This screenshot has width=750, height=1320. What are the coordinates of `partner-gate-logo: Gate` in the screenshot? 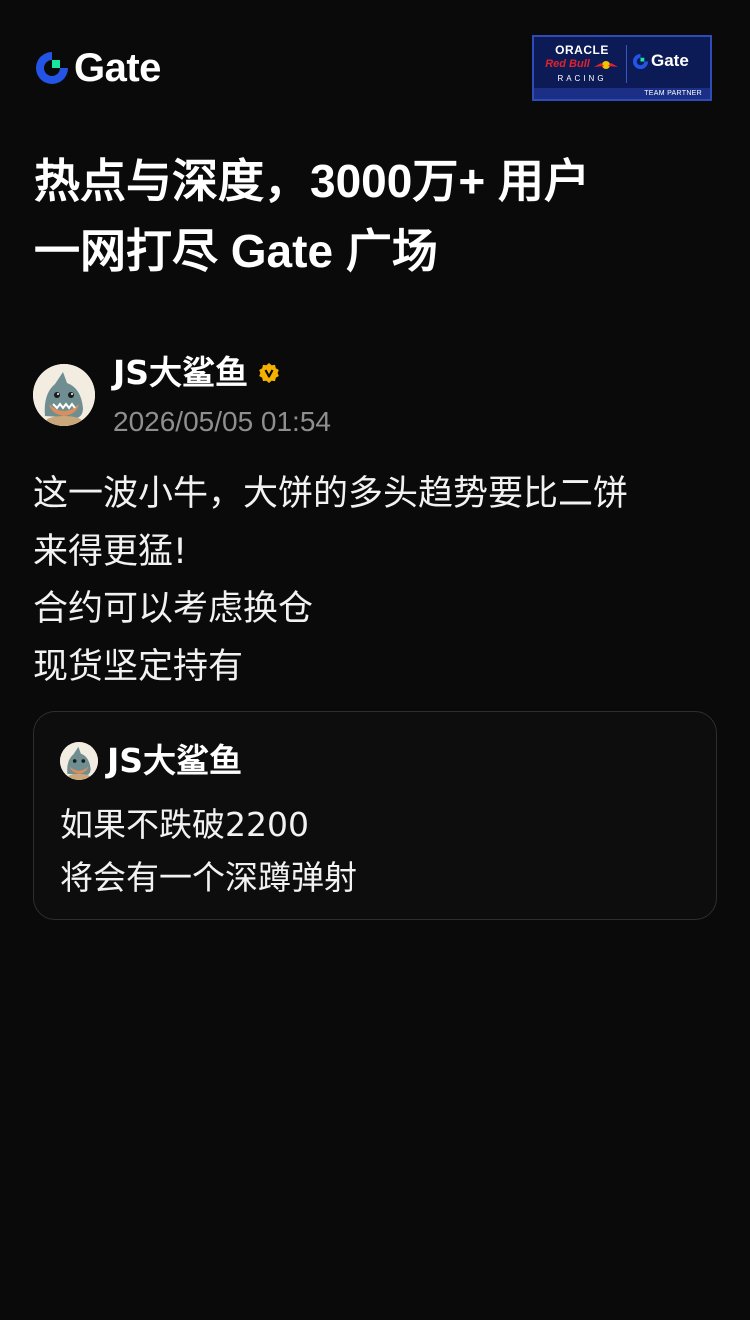 It's located at (660, 61).